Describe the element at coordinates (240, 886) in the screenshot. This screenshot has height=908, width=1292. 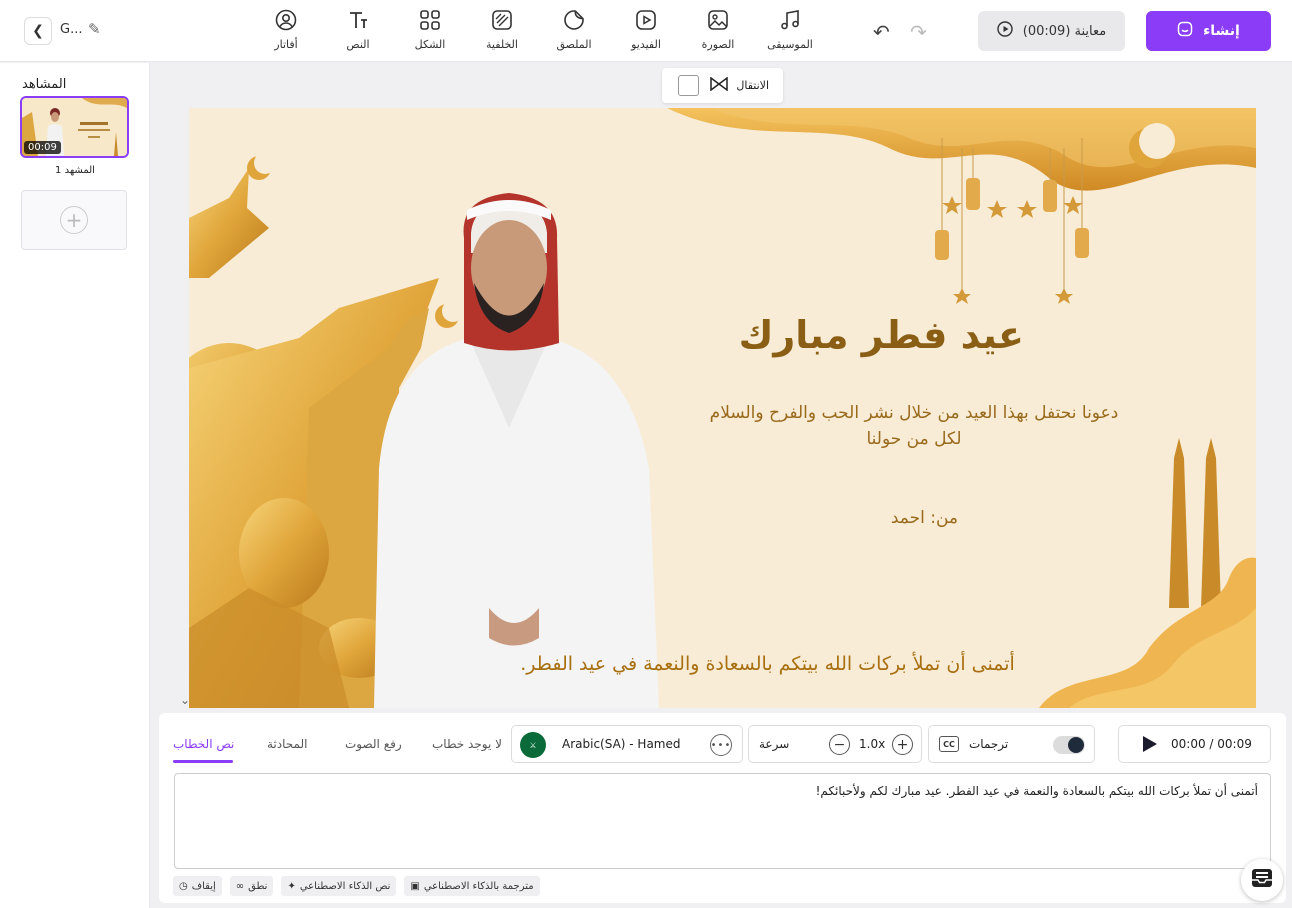
I see `glasses-icon: ∞` at that location.